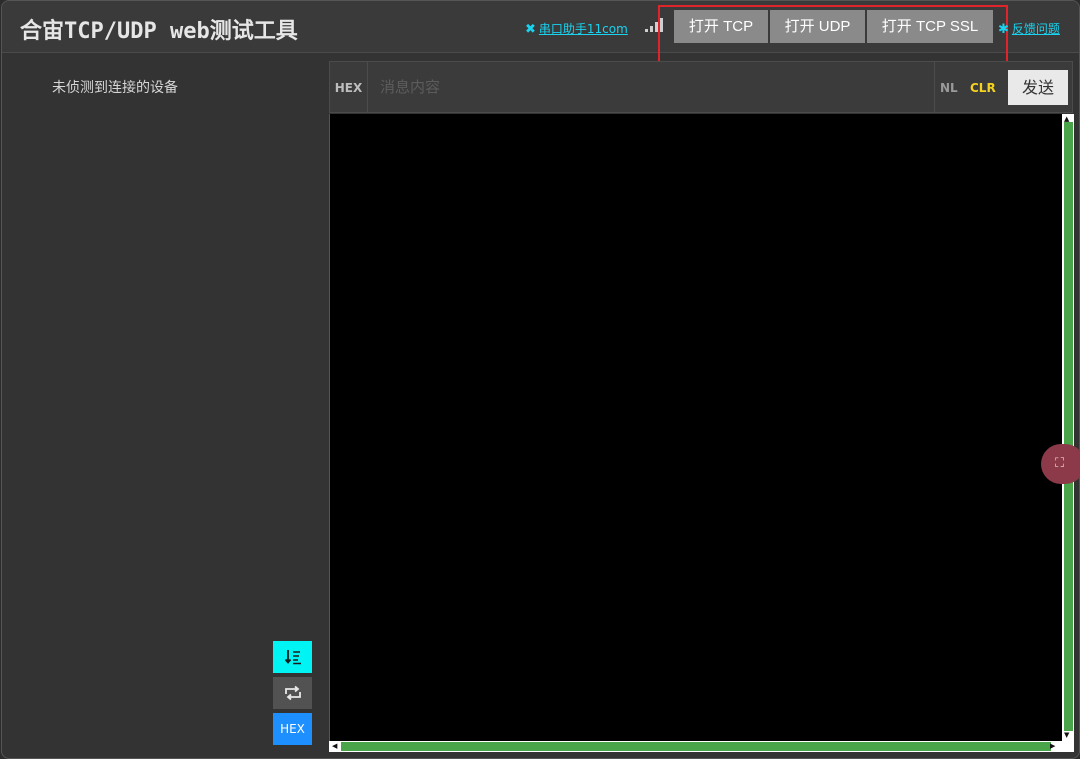  I want to click on tools-icon: ✖, so click(530, 29).